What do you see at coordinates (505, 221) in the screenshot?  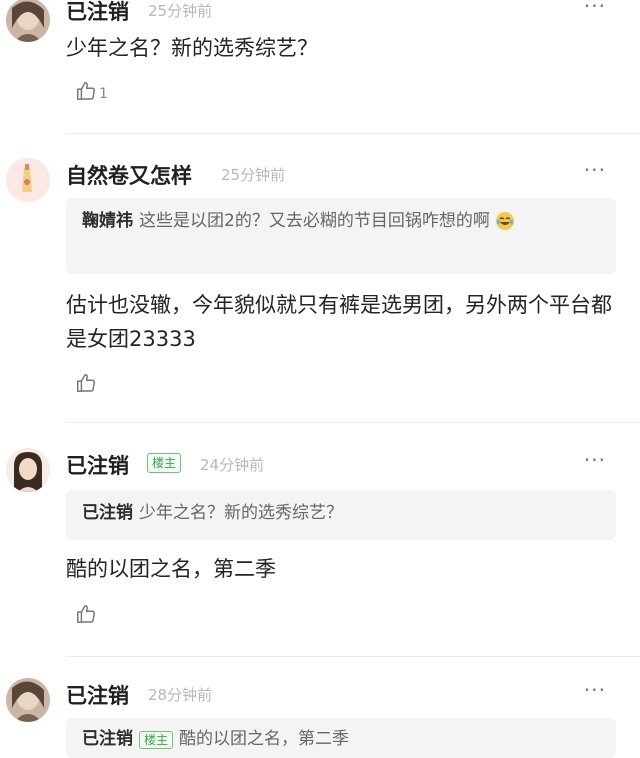 I see `laughing-tears-emoji-icon` at bounding box center [505, 221].